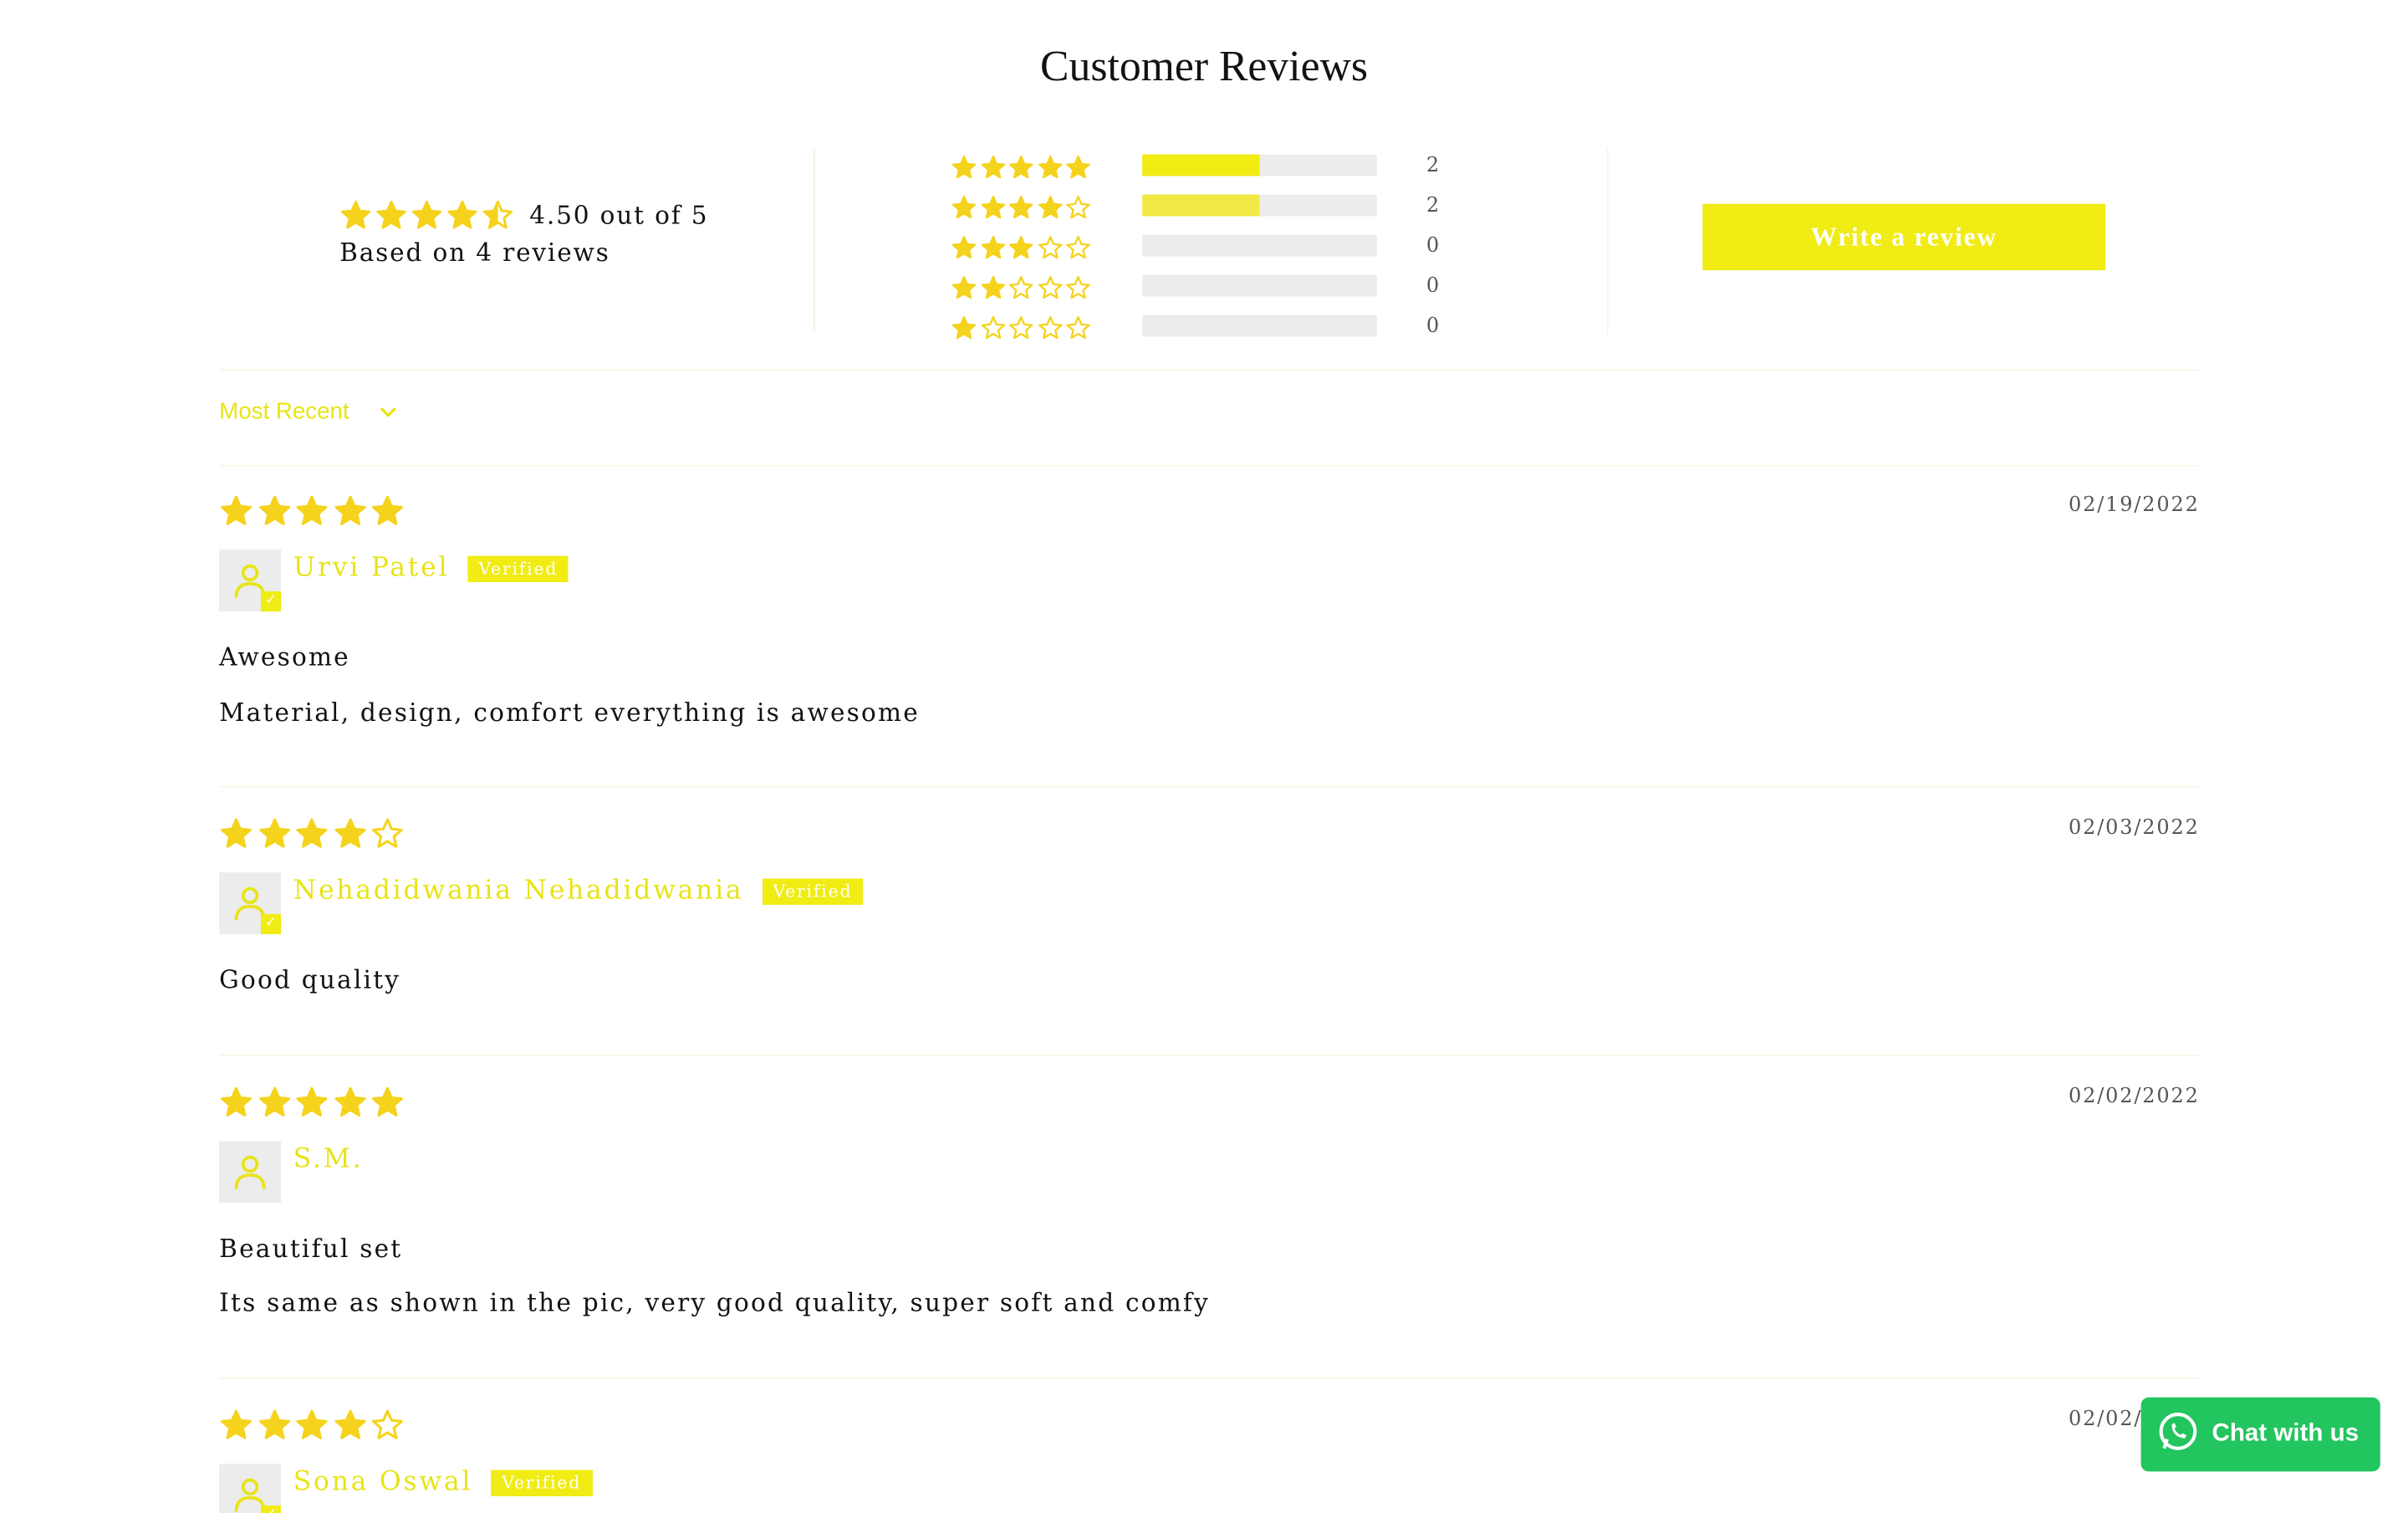  What do you see at coordinates (2134, 1097) in the screenshot?
I see `review-date: 02/02/2022` at bounding box center [2134, 1097].